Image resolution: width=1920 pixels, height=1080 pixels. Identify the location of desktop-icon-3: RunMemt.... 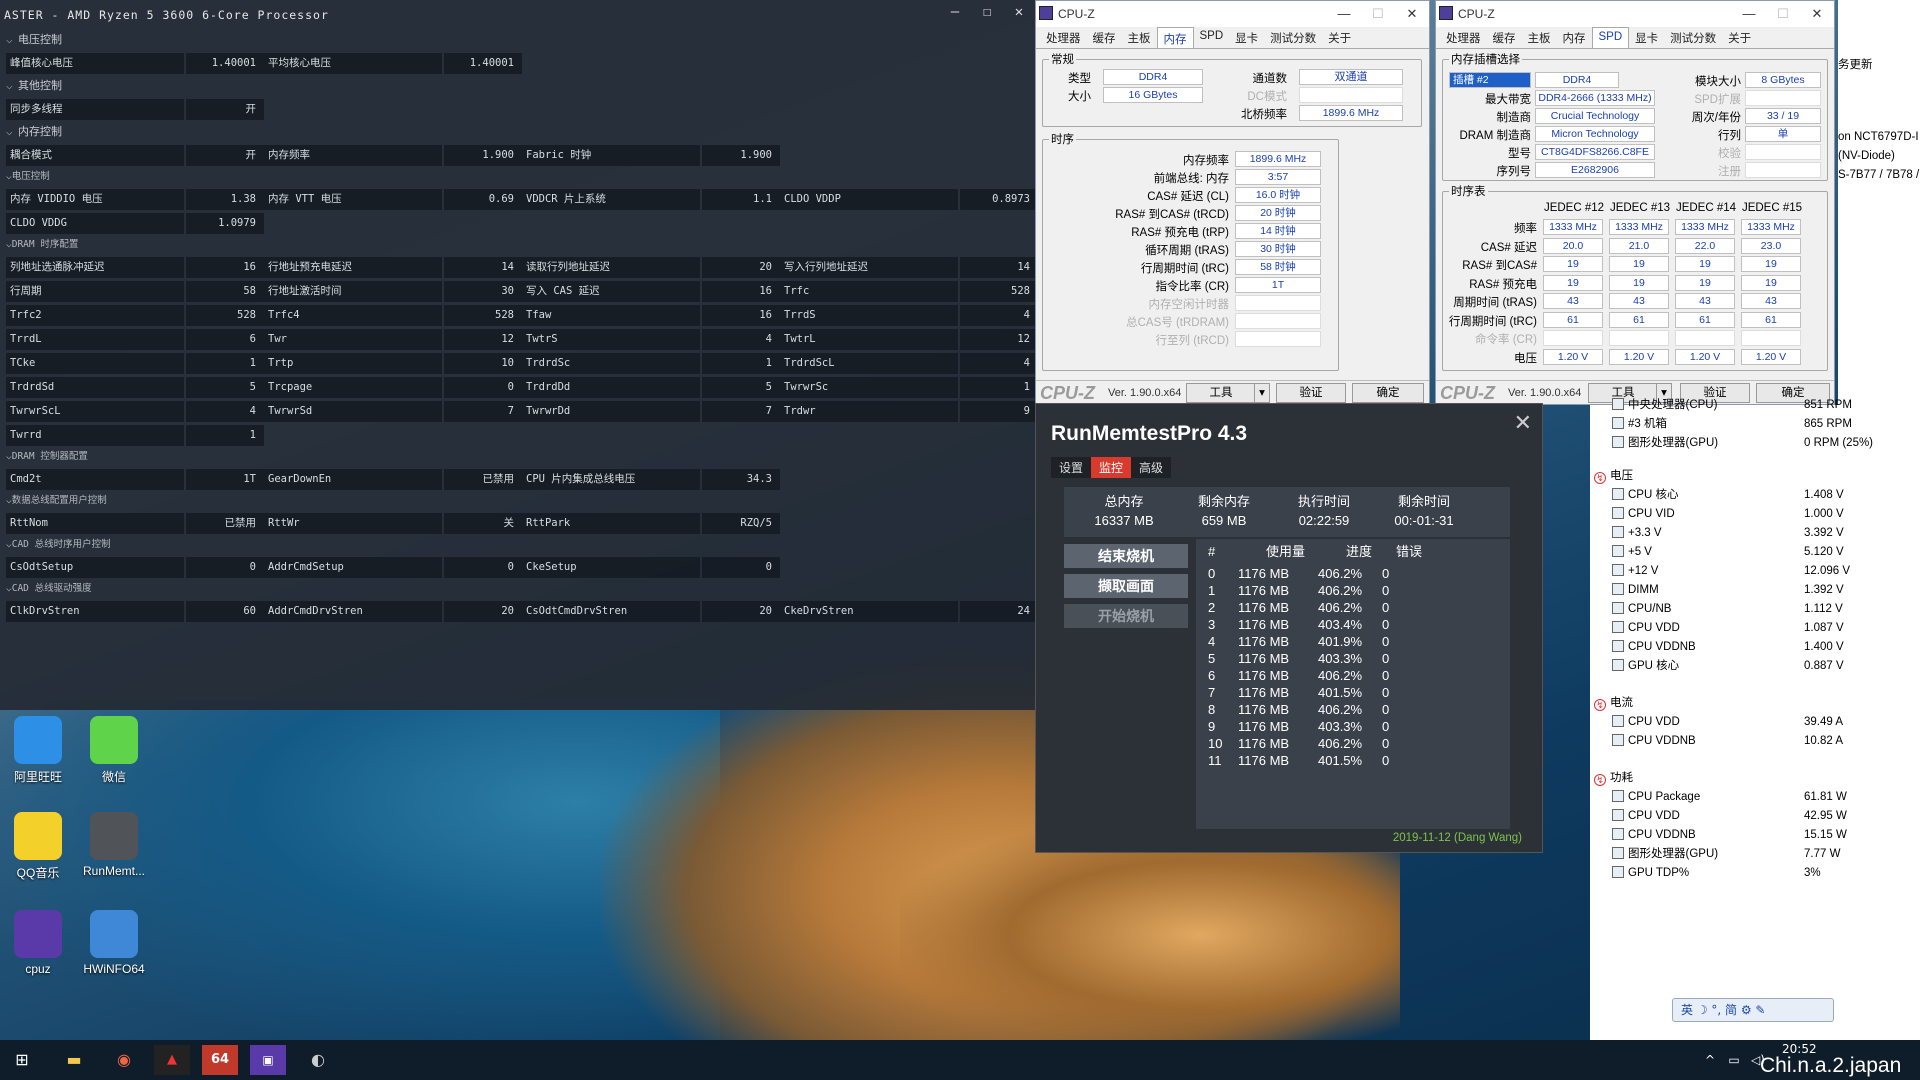
(114, 845).